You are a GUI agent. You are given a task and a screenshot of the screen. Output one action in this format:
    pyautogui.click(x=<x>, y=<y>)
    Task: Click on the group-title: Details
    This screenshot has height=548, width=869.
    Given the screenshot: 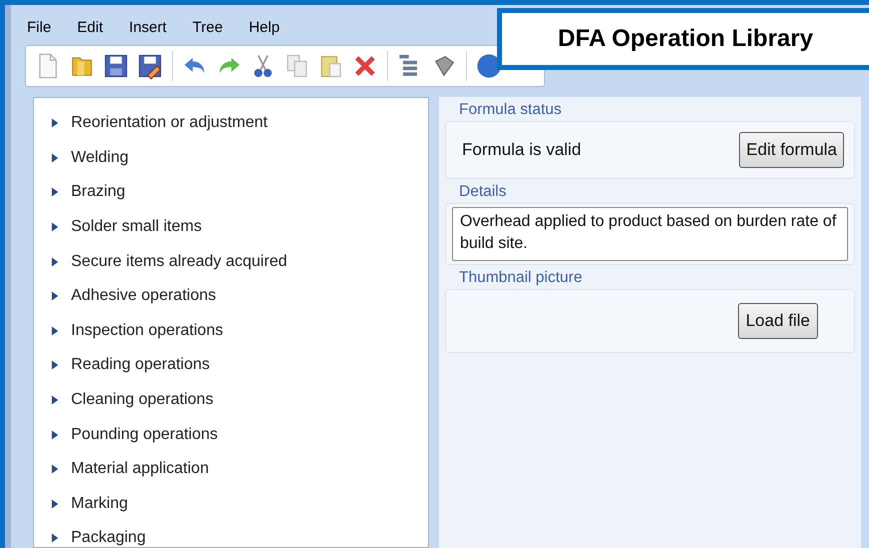 What is the action you would take?
    pyautogui.click(x=483, y=192)
    